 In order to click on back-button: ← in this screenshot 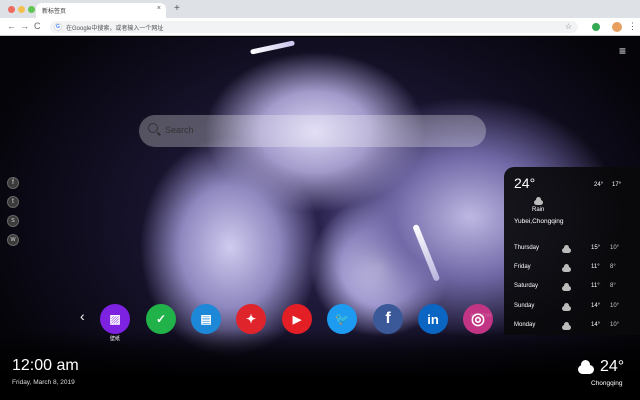, I will do `click(11, 26)`.